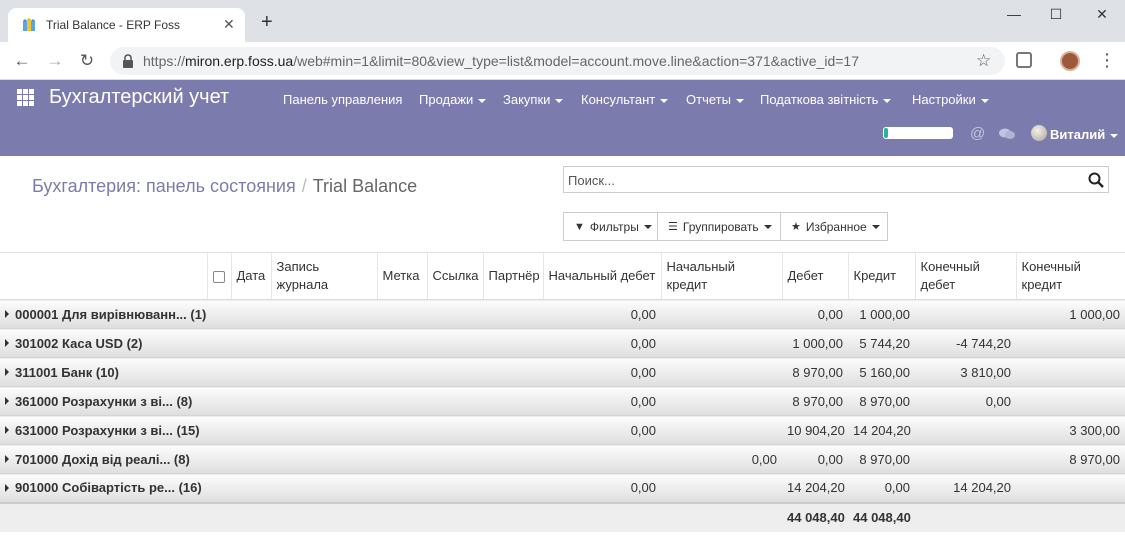 The width and height of the screenshot is (1125, 550). What do you see at coordinates (1039, 133) in the screenshot?
I see `user-avatar` at bounding box center [1039, 133].